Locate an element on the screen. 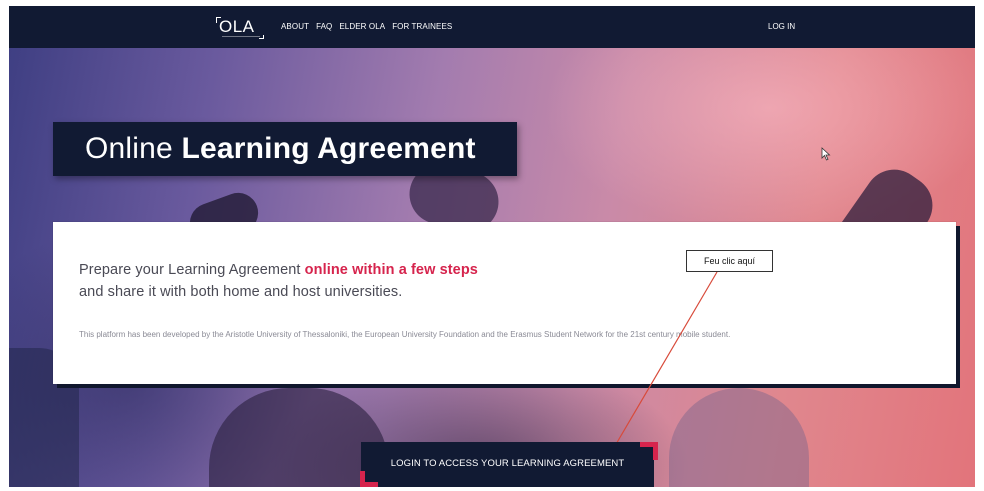 The height and width of the screenshot is (491, 984). nav-link-faq: FAQ is located at coordinates (324, 26).